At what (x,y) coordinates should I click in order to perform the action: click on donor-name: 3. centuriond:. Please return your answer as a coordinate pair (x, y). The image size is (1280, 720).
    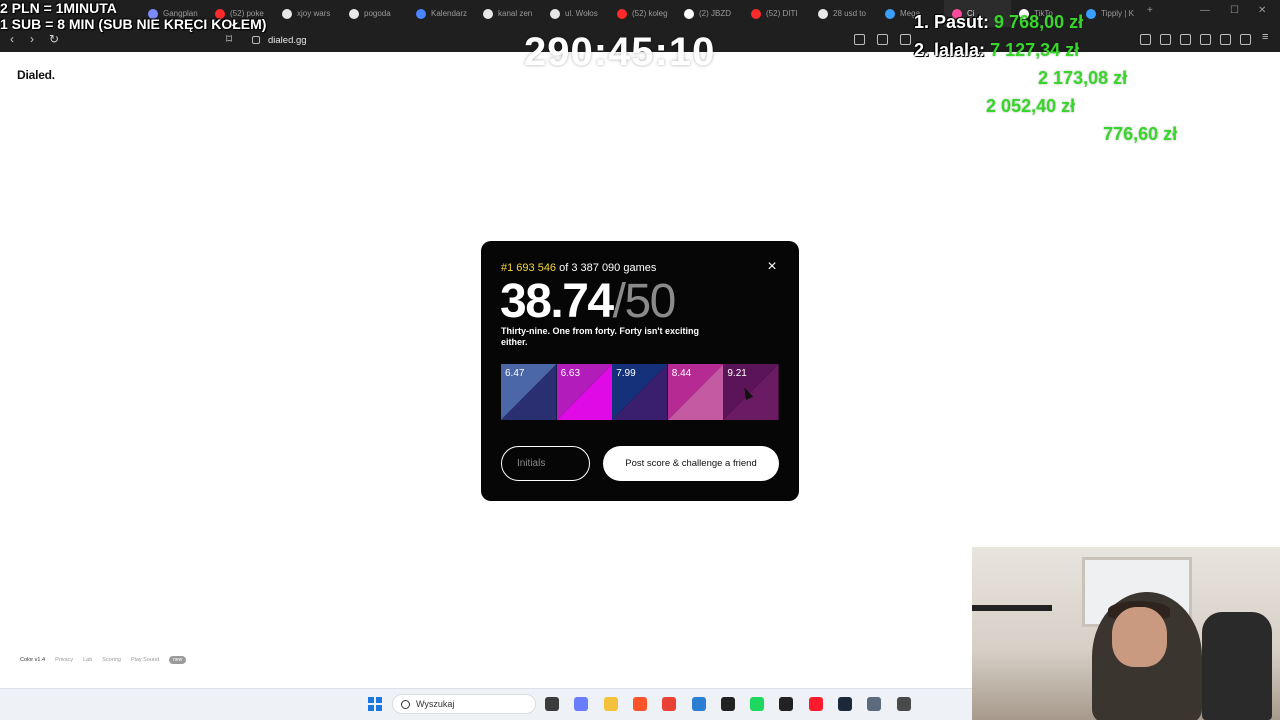
    Looking at the image, I should click on (974, 78).